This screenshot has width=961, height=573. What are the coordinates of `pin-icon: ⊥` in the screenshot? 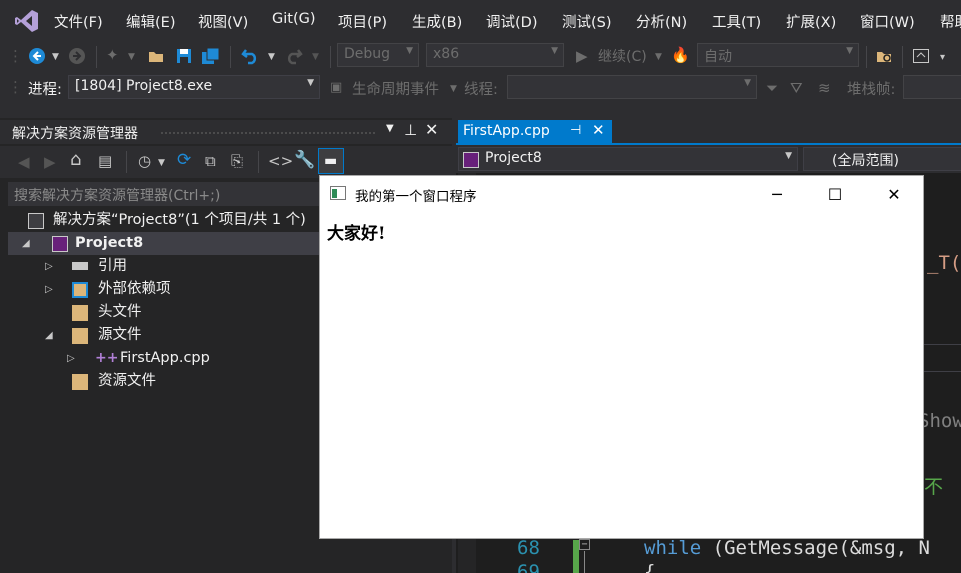 It's located at (410, 130).